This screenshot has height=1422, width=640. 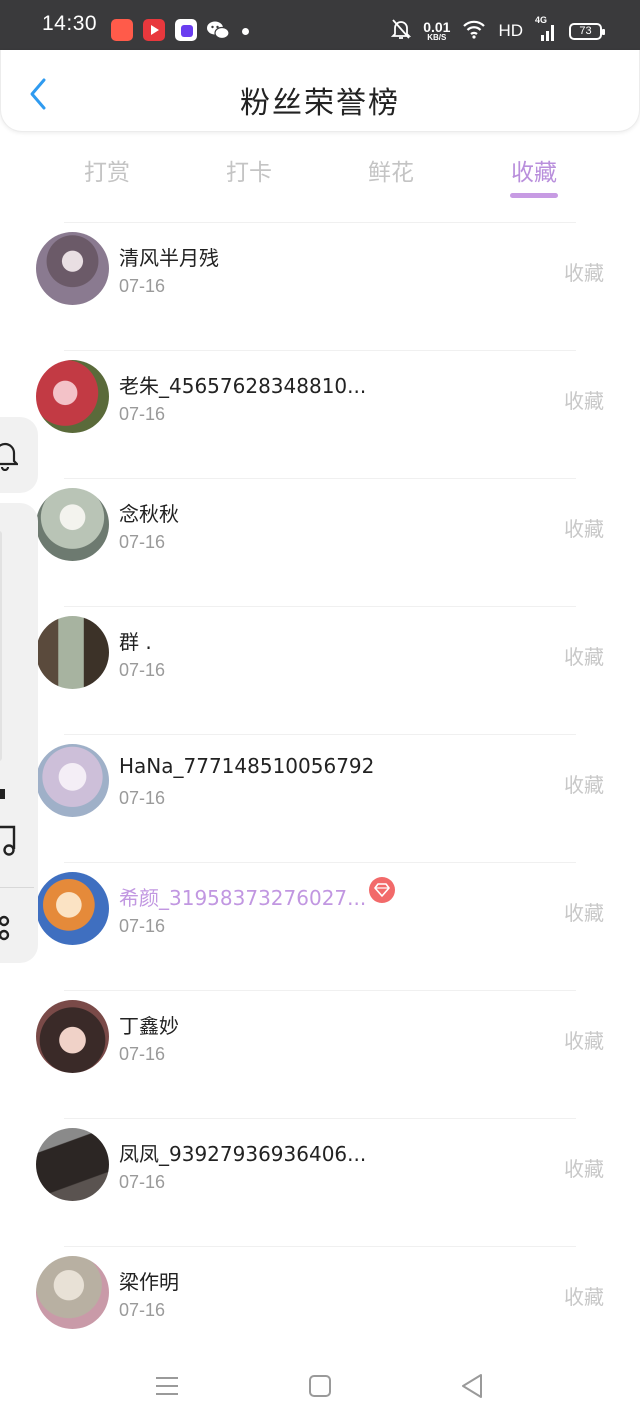 I want to click on active-tab-indicator, so click(x=534, y=195).